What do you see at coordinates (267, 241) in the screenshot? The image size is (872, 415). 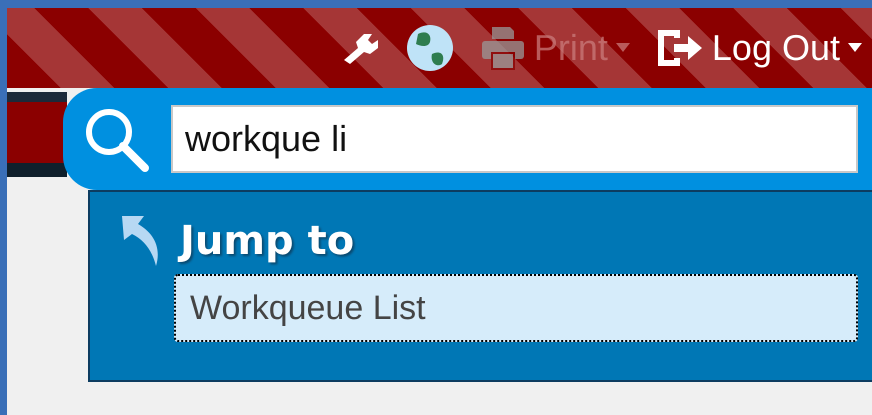 I see `results-heading: Jump to` at bounding box center [267, 241].